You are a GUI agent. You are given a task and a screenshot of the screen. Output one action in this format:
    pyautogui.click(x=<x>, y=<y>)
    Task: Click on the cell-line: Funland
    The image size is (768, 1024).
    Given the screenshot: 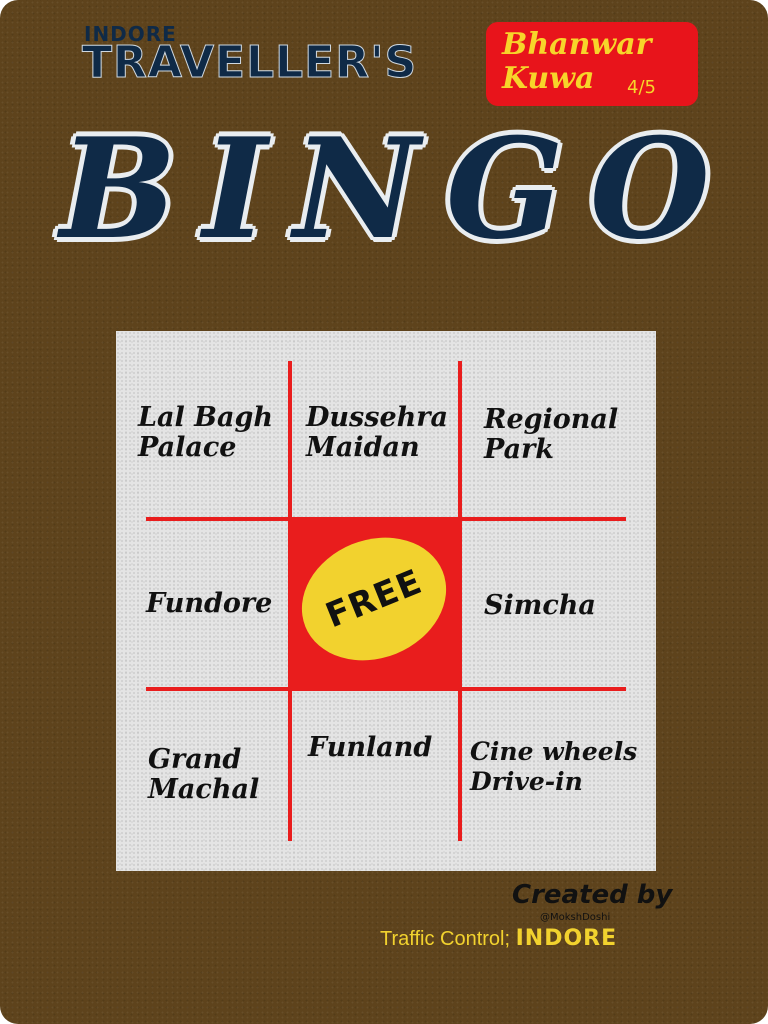 What is the action you would take?
    pyautogui.click(x=370, y=747)
    